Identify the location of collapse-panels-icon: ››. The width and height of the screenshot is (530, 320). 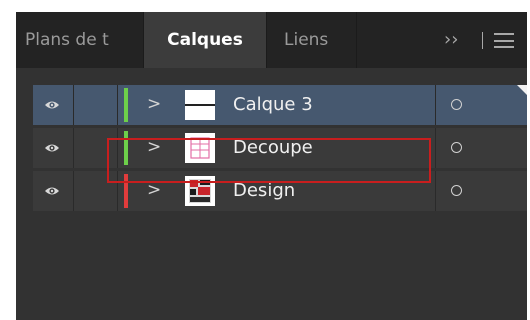
(451, 40).